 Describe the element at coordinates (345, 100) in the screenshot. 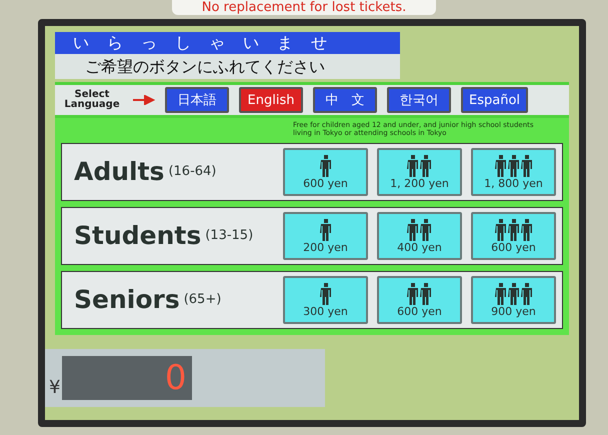

I see `language-button: 中 文` at that location.